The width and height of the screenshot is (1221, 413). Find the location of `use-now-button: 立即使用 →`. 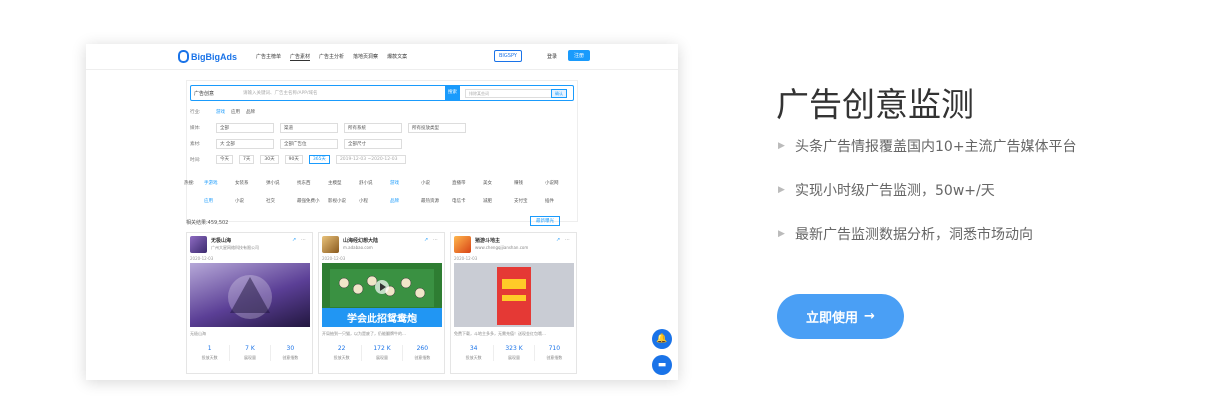

use-now-button: 立即使用 → is located at coordinates (840, 316).